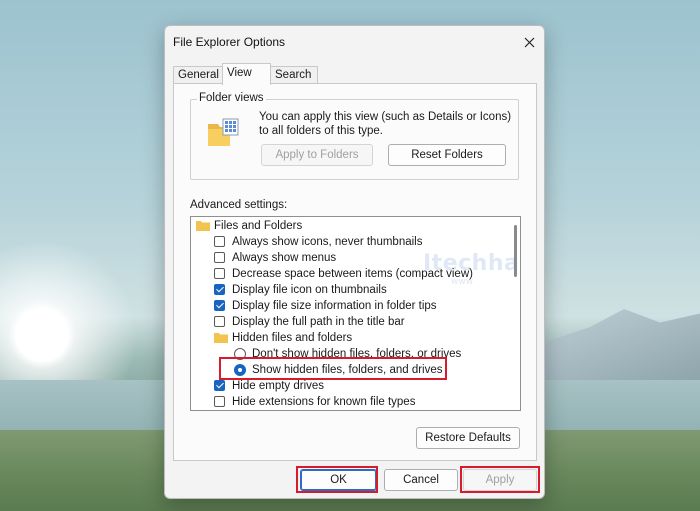 This screenshot has width=700, height=511. I want to click on apply-label: Apply, so click(500, 480).